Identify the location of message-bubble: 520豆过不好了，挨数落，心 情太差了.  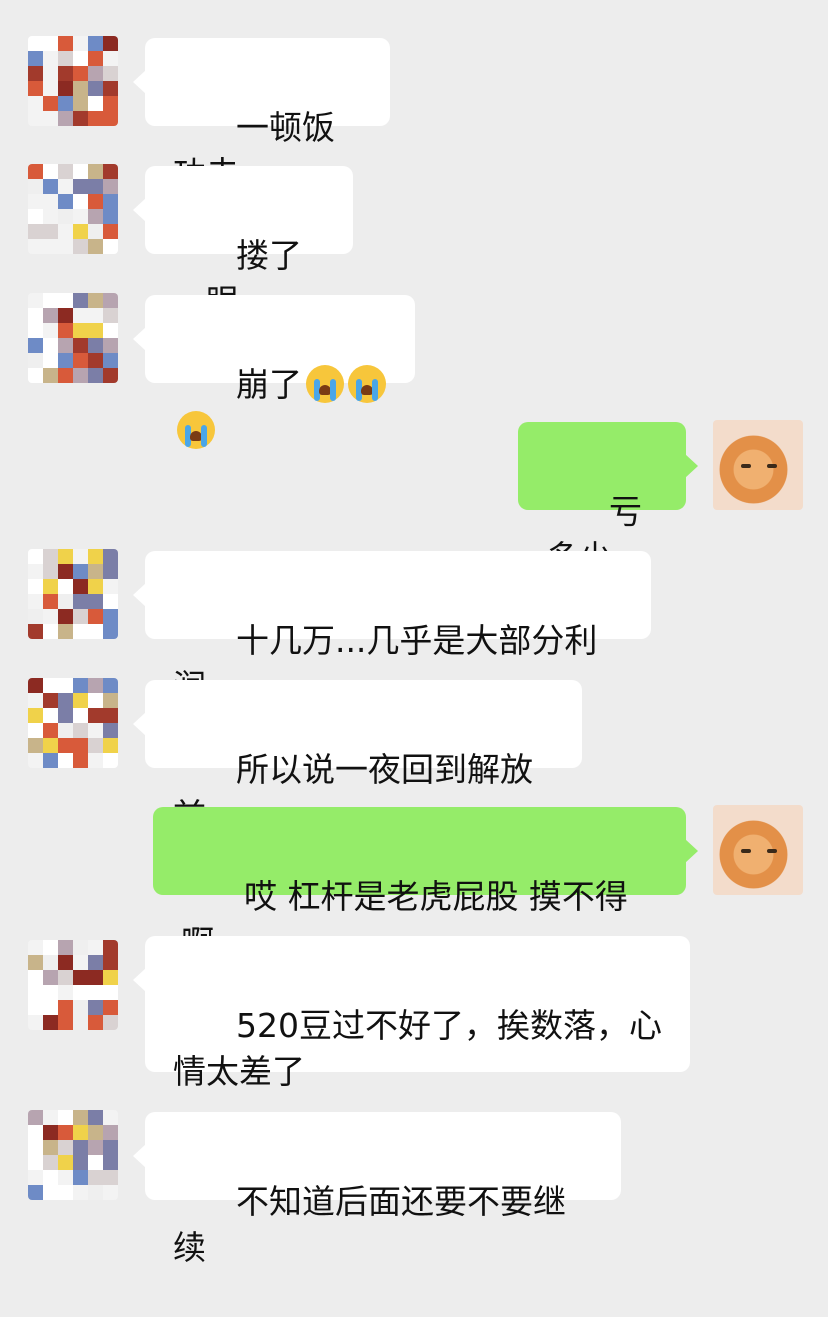
(411, 1013).